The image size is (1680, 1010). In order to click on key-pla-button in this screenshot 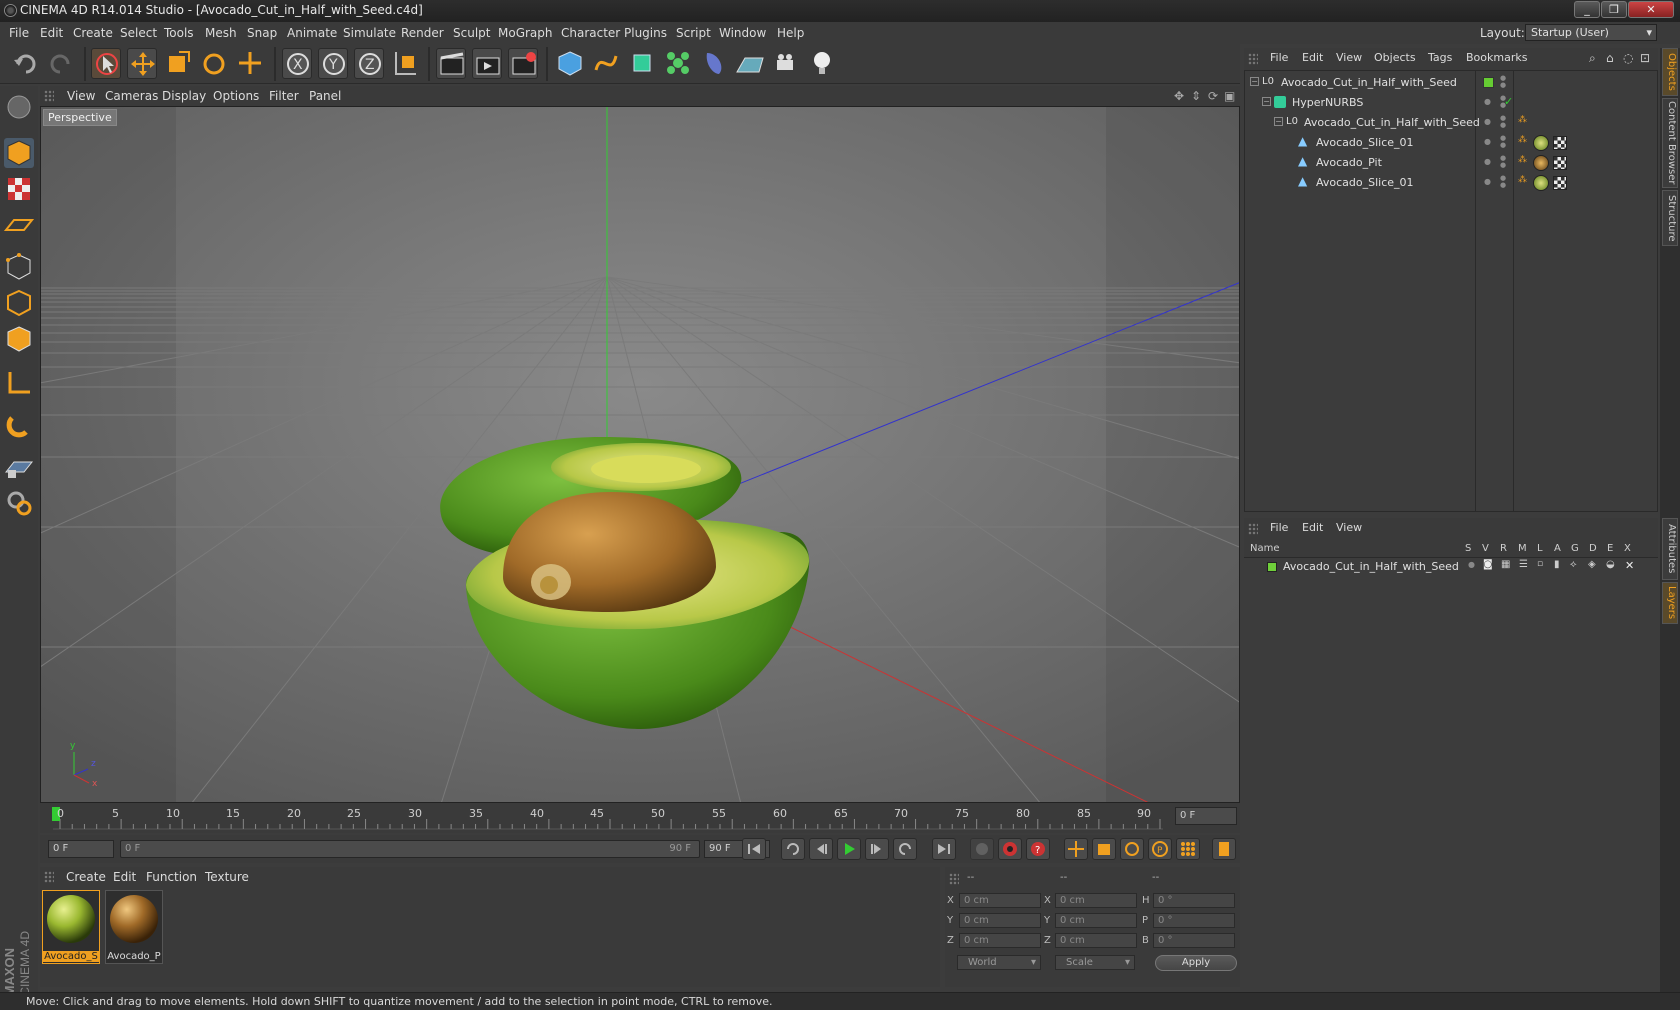, I will do `click(1188, 849)`.